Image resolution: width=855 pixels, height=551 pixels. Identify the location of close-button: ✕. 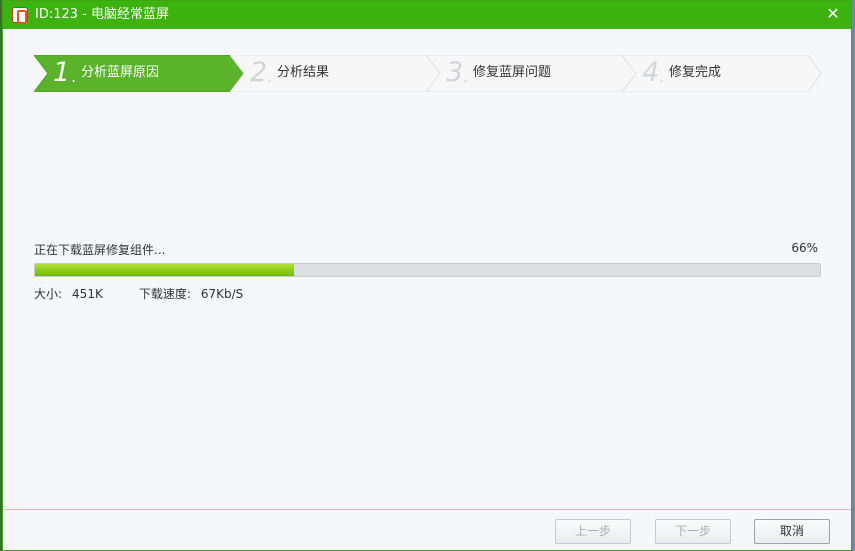
(833, 14).